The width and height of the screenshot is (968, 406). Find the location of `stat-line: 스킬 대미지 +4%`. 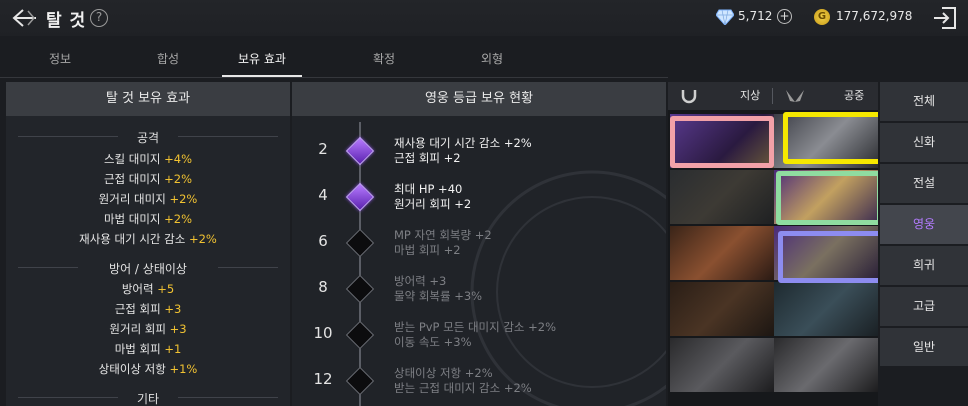

stat-line: 스킬 대미지 +4% is located at coordinates (148, 159).